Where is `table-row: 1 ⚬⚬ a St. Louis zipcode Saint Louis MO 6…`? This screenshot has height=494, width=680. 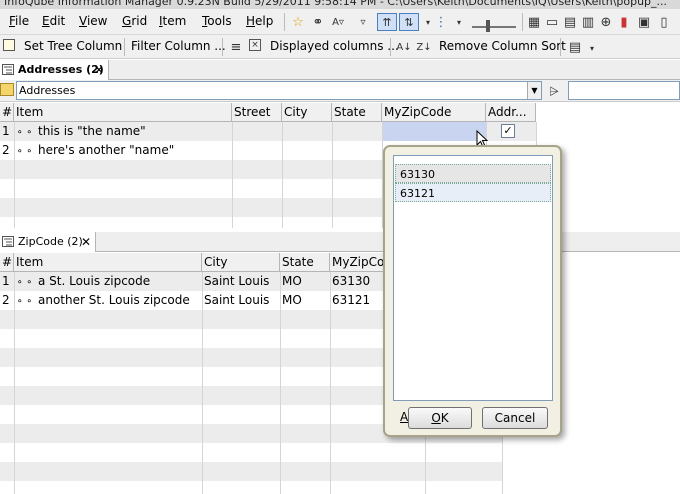
table-row: 1 ⚬⚬ a St. Louis zipcode Saint Louis MO 6… is located at coordinates (212, 281).